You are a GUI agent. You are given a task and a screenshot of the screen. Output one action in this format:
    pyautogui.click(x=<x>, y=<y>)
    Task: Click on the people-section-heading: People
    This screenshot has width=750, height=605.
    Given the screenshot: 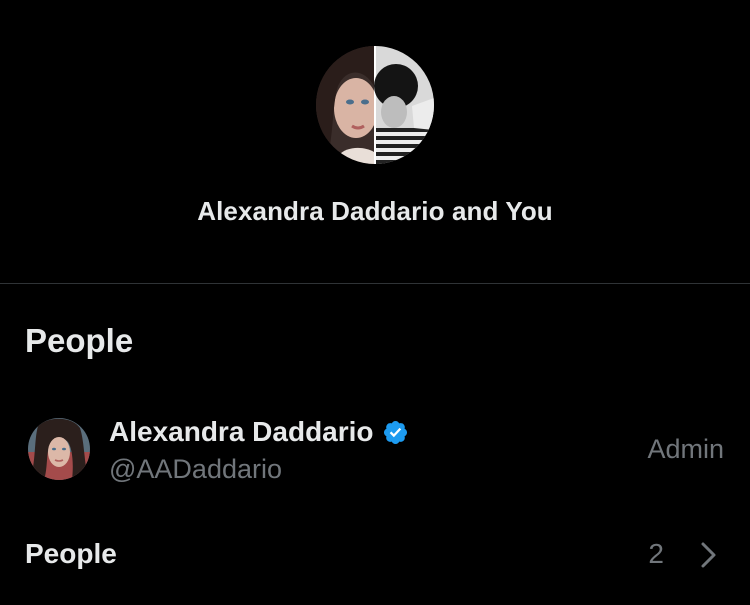 What is the action you would take?
    pyautogui.click(x=79, y=340)
    